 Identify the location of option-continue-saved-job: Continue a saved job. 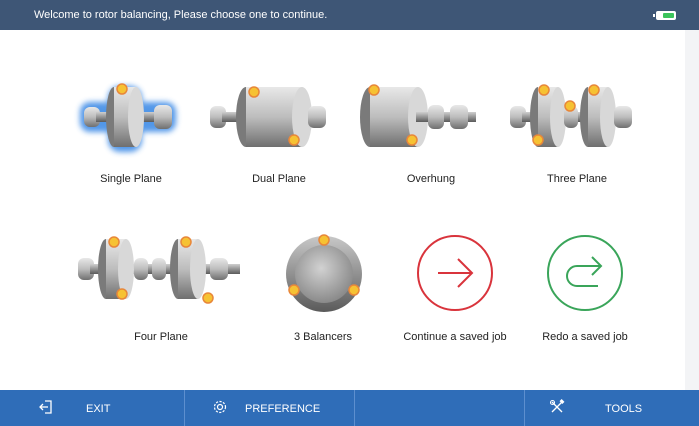
(455, 292).